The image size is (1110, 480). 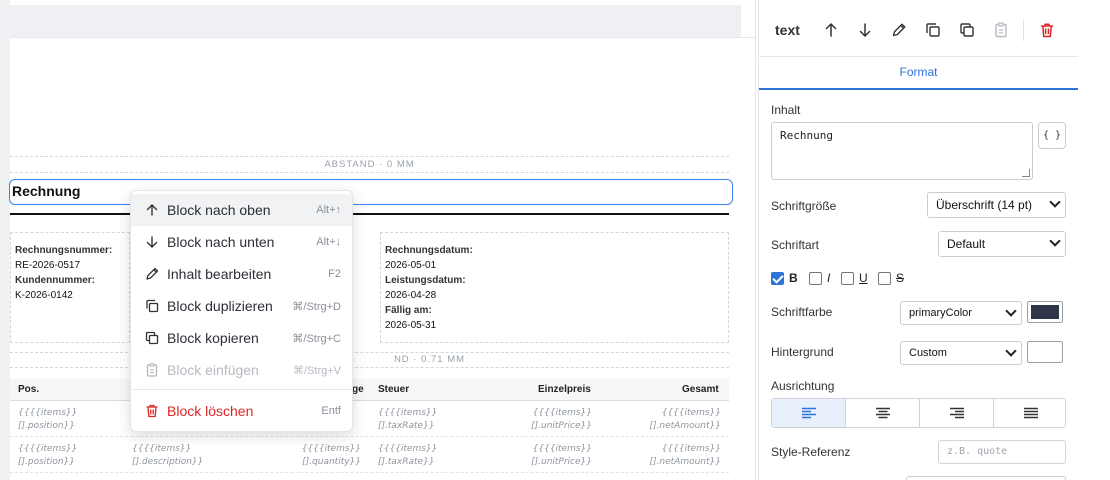 What do you see at coordinates (977, 451) in the screenshot?
I see `style-reference-placeholder: z.B. quote` at bounding box center [977, 451].